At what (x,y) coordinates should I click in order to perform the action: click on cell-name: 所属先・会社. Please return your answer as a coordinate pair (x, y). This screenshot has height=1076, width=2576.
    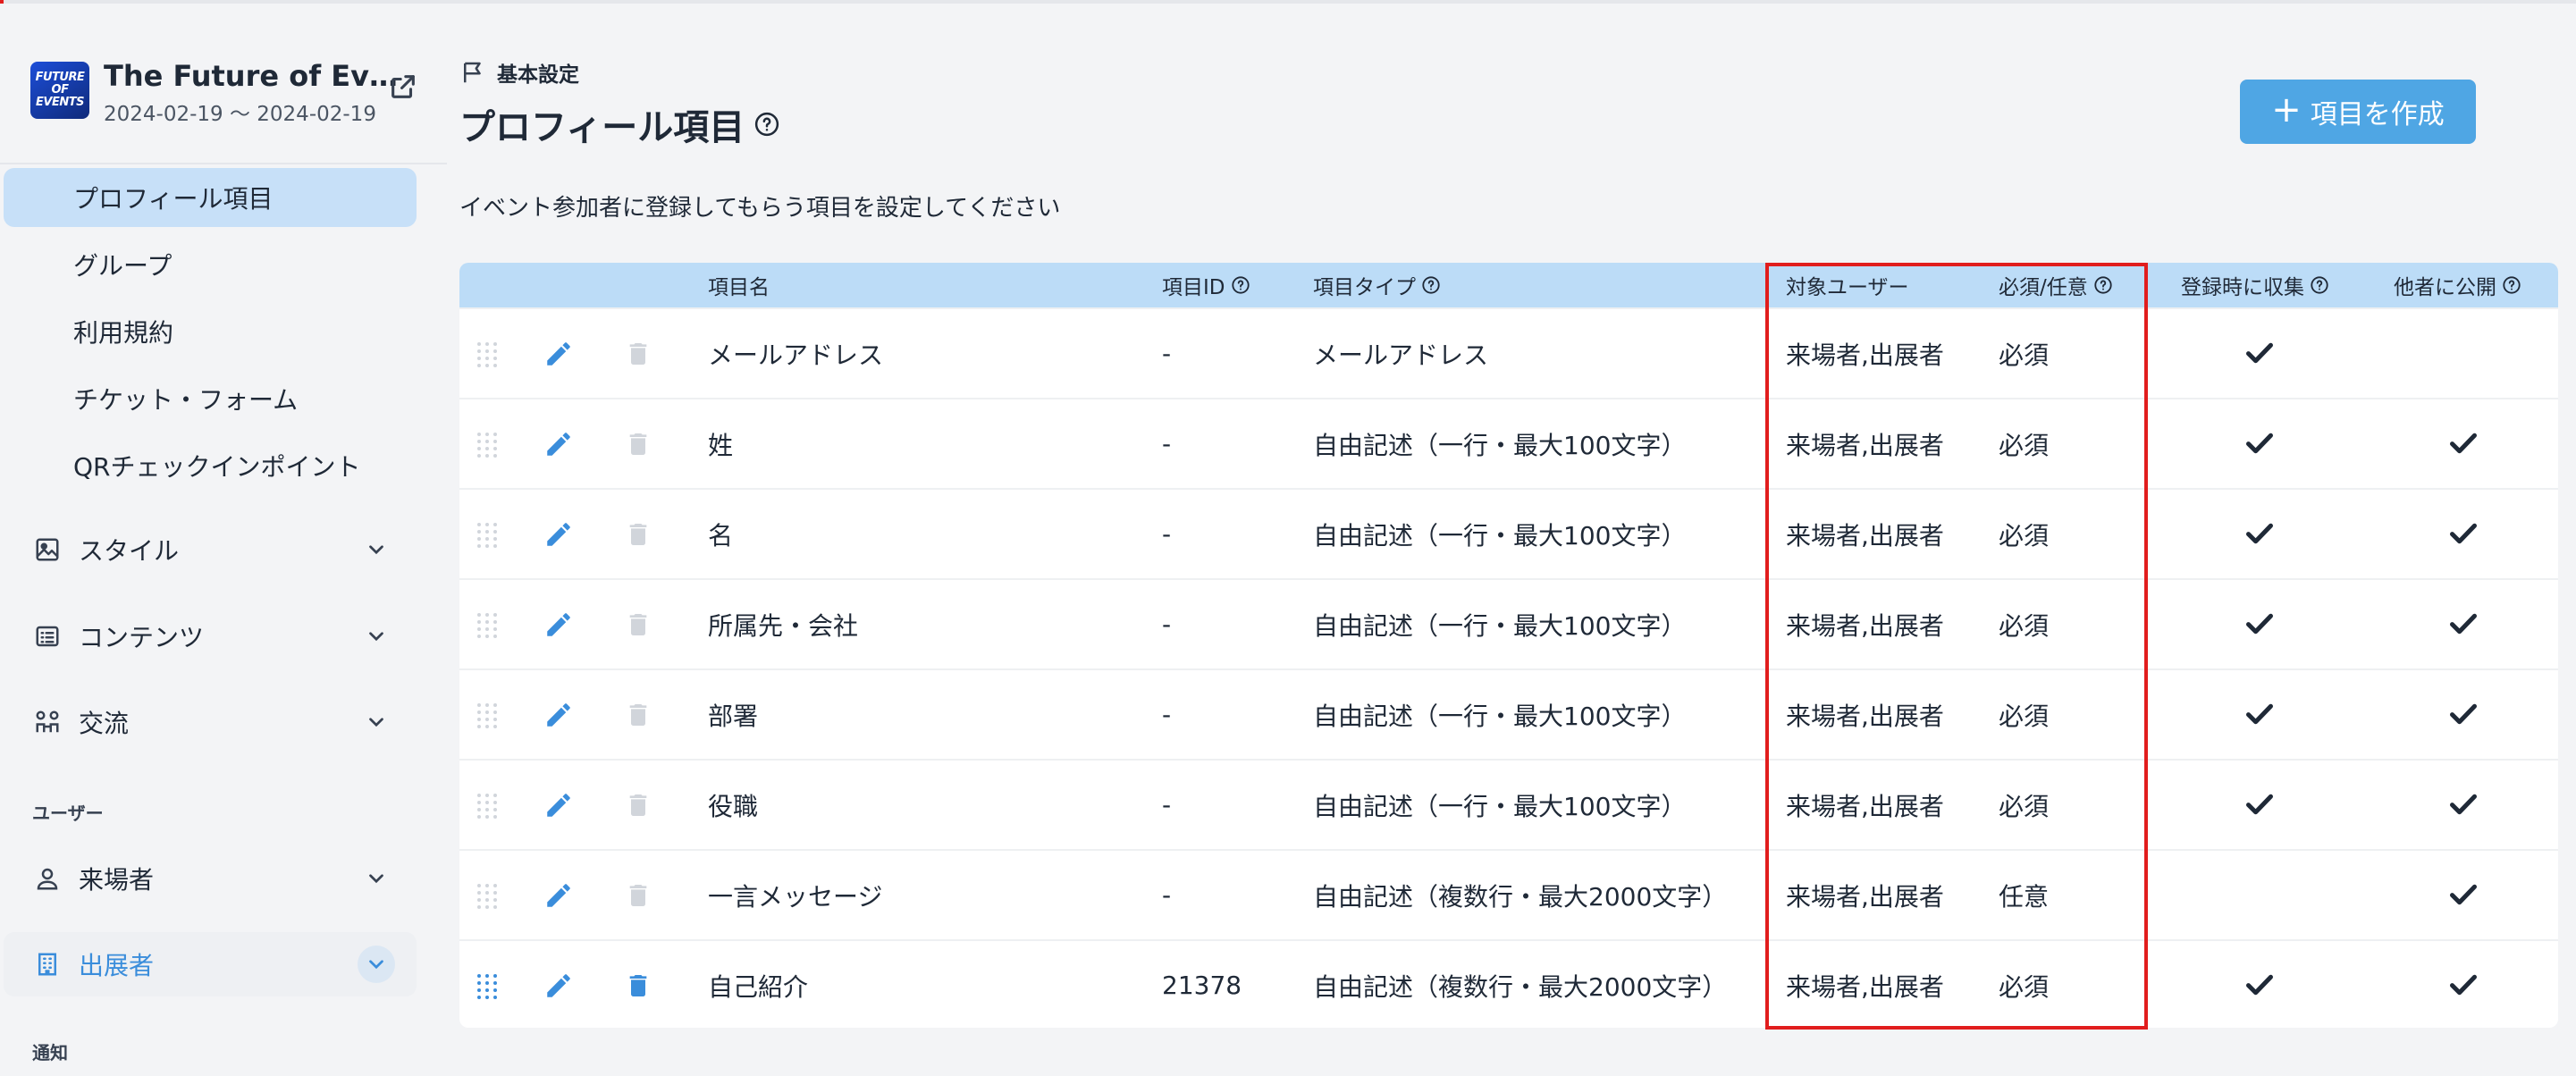
    Looking at the image, I should click on (784, 625).